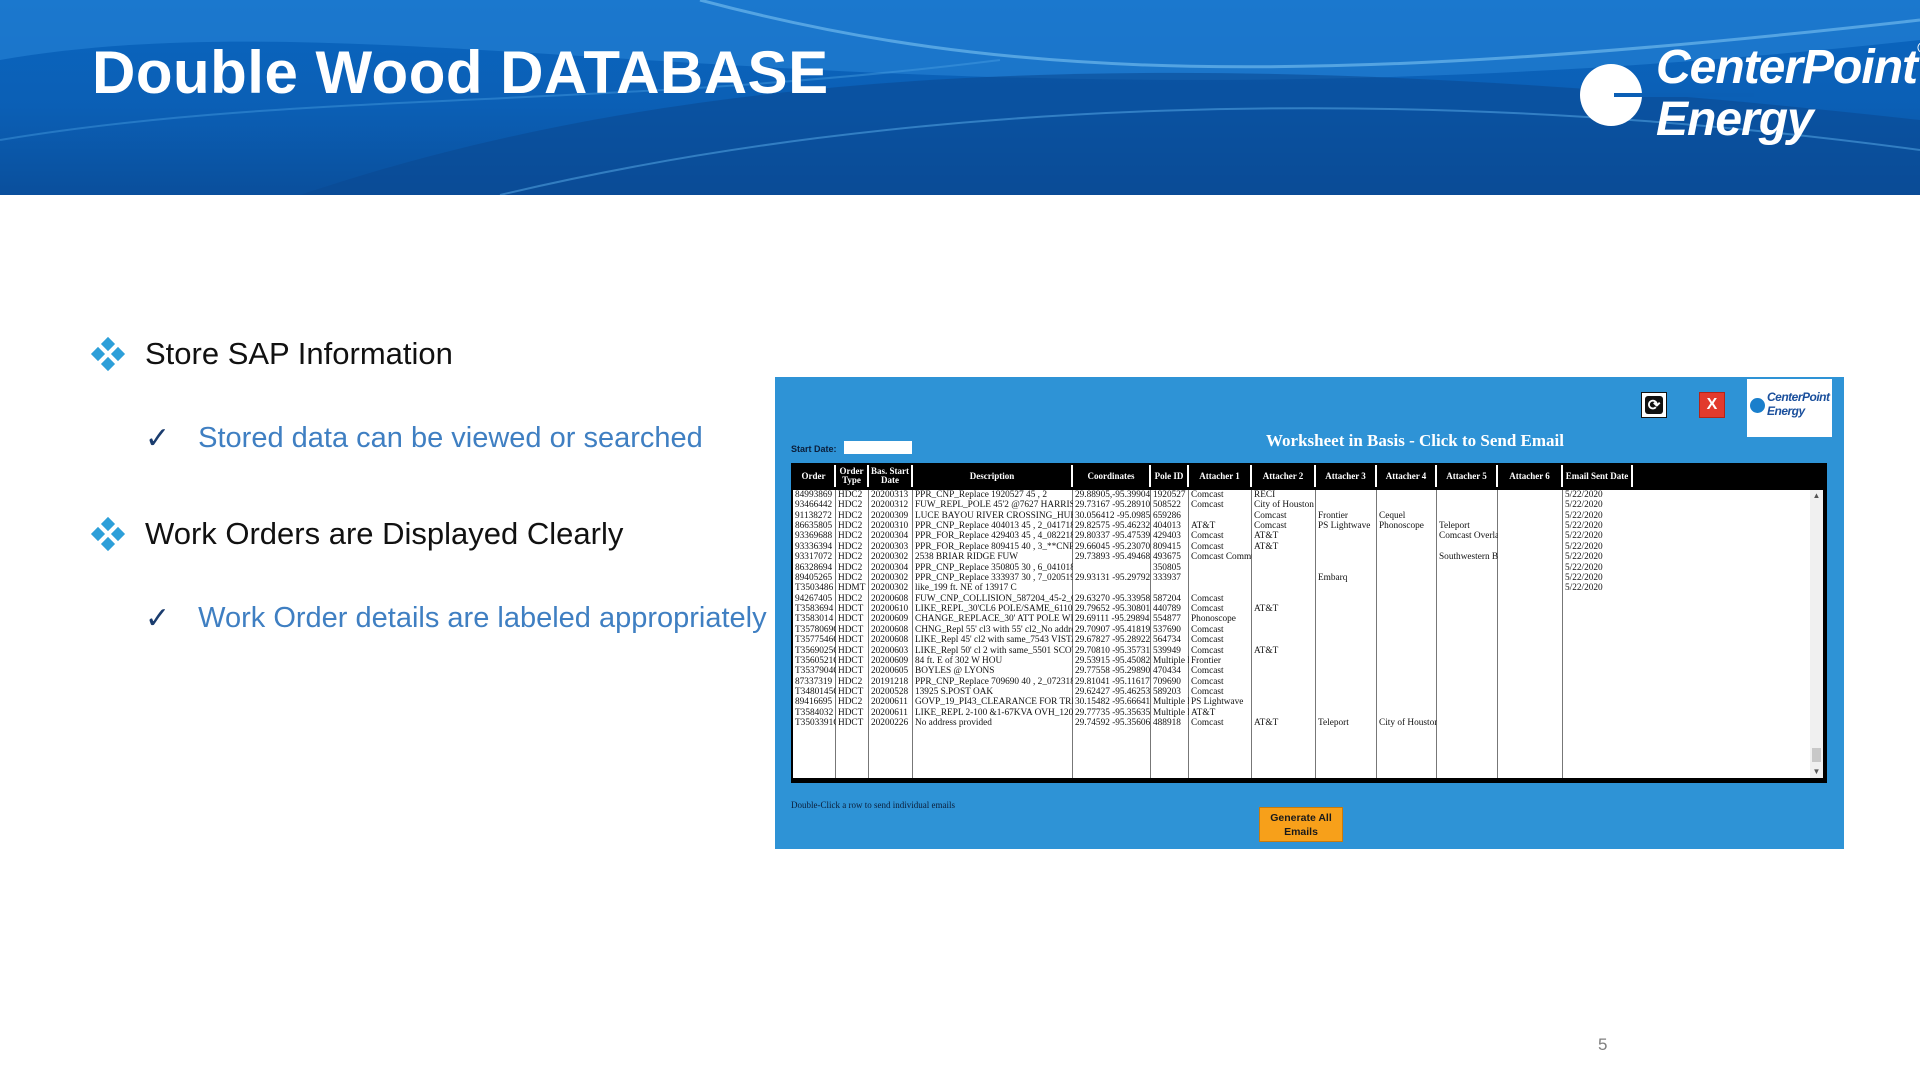  I want to click on column-header: Bas. Start Date, so click(891, 476).